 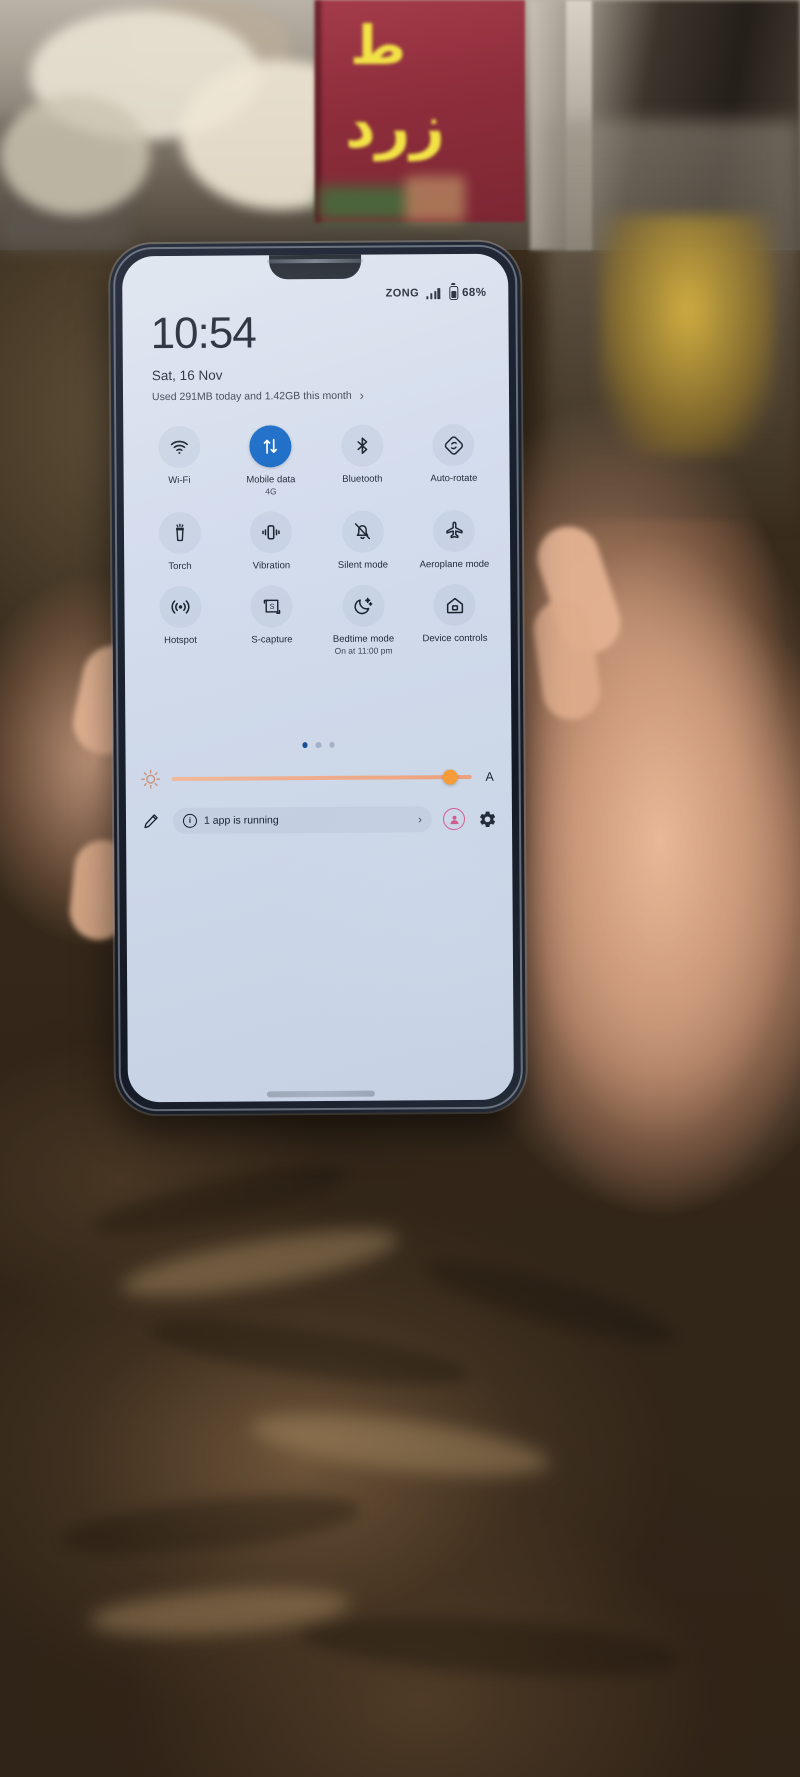 I want to click on data-usage-label: Used 291MB today and 1.42GB this month, so click(x=251, y=396).